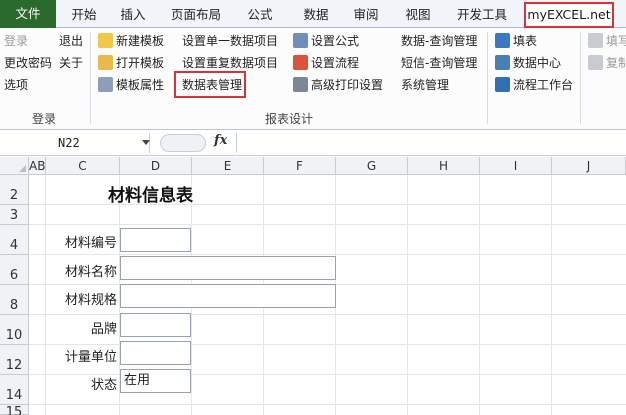 The width and height of the screenshot is (626, 415). What do you see at coordinates (103, 385) in the screenshot?
I see `field-label-status: 状态` at bounding box center [103, 385].